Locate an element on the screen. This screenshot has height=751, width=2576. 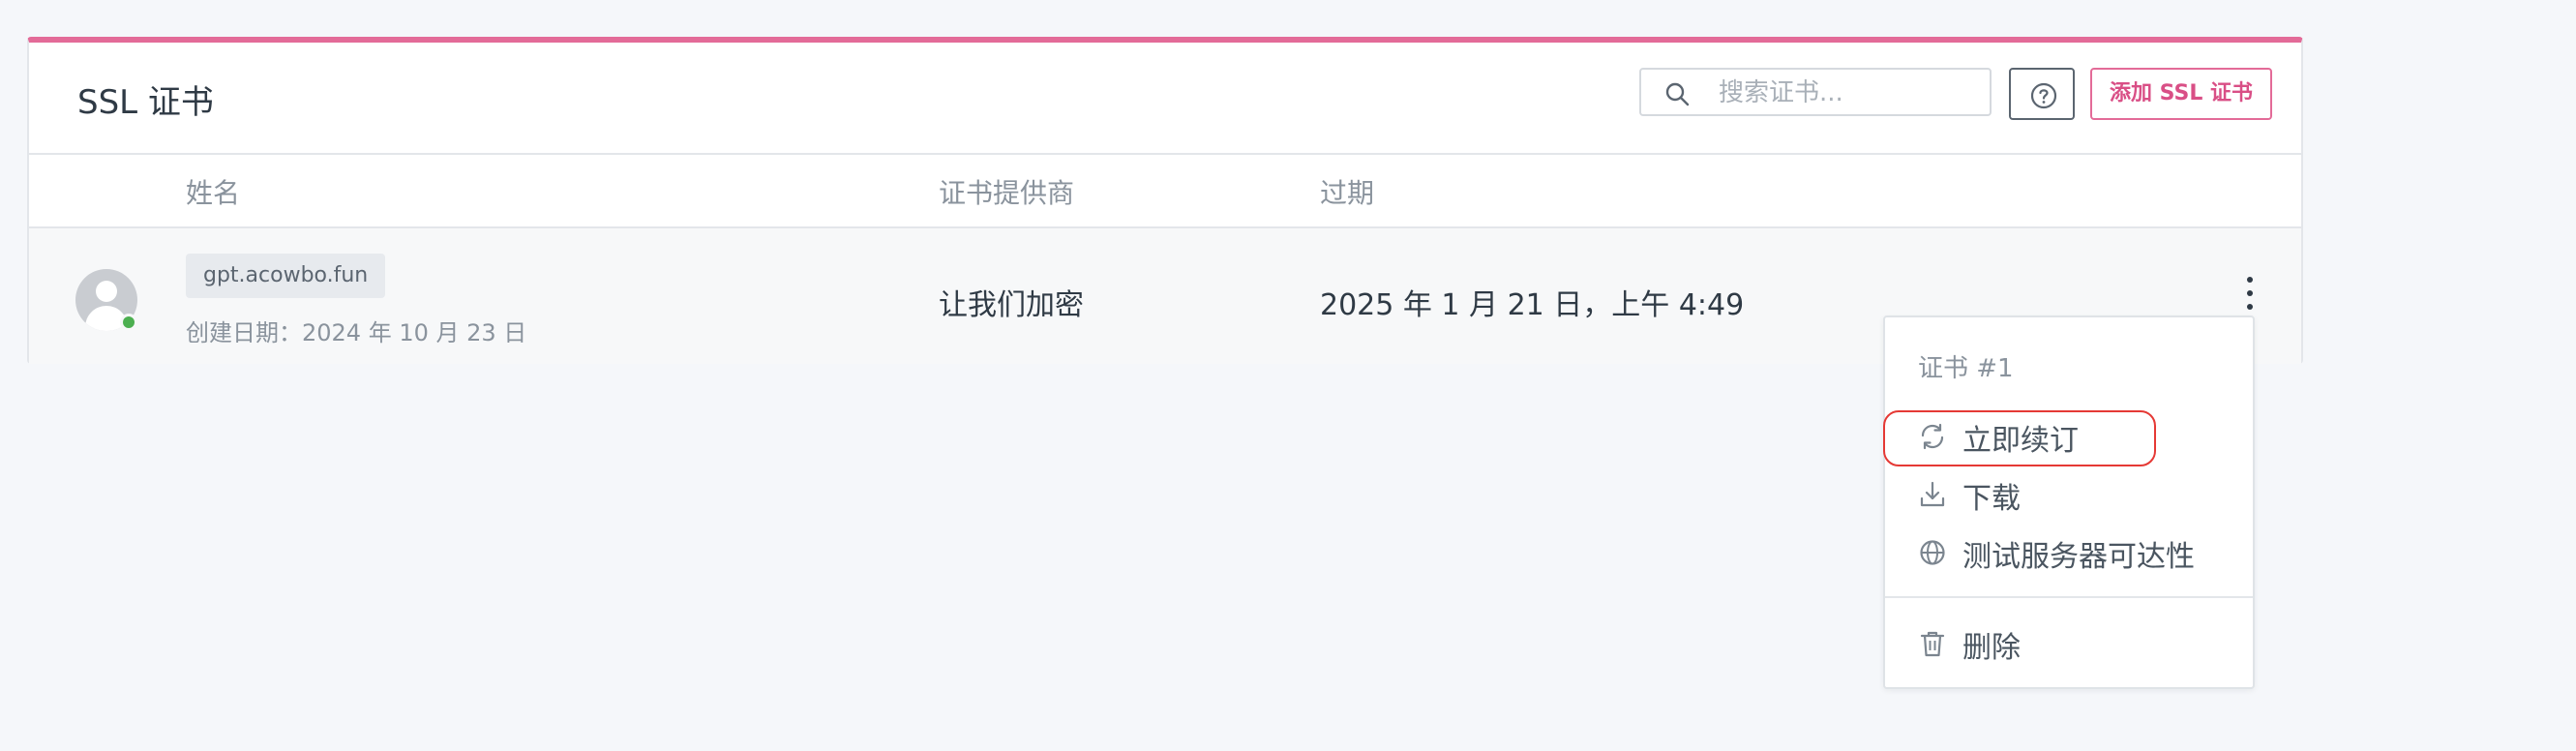
page-title: SSL 证书 is located at coordinates (145, 103).